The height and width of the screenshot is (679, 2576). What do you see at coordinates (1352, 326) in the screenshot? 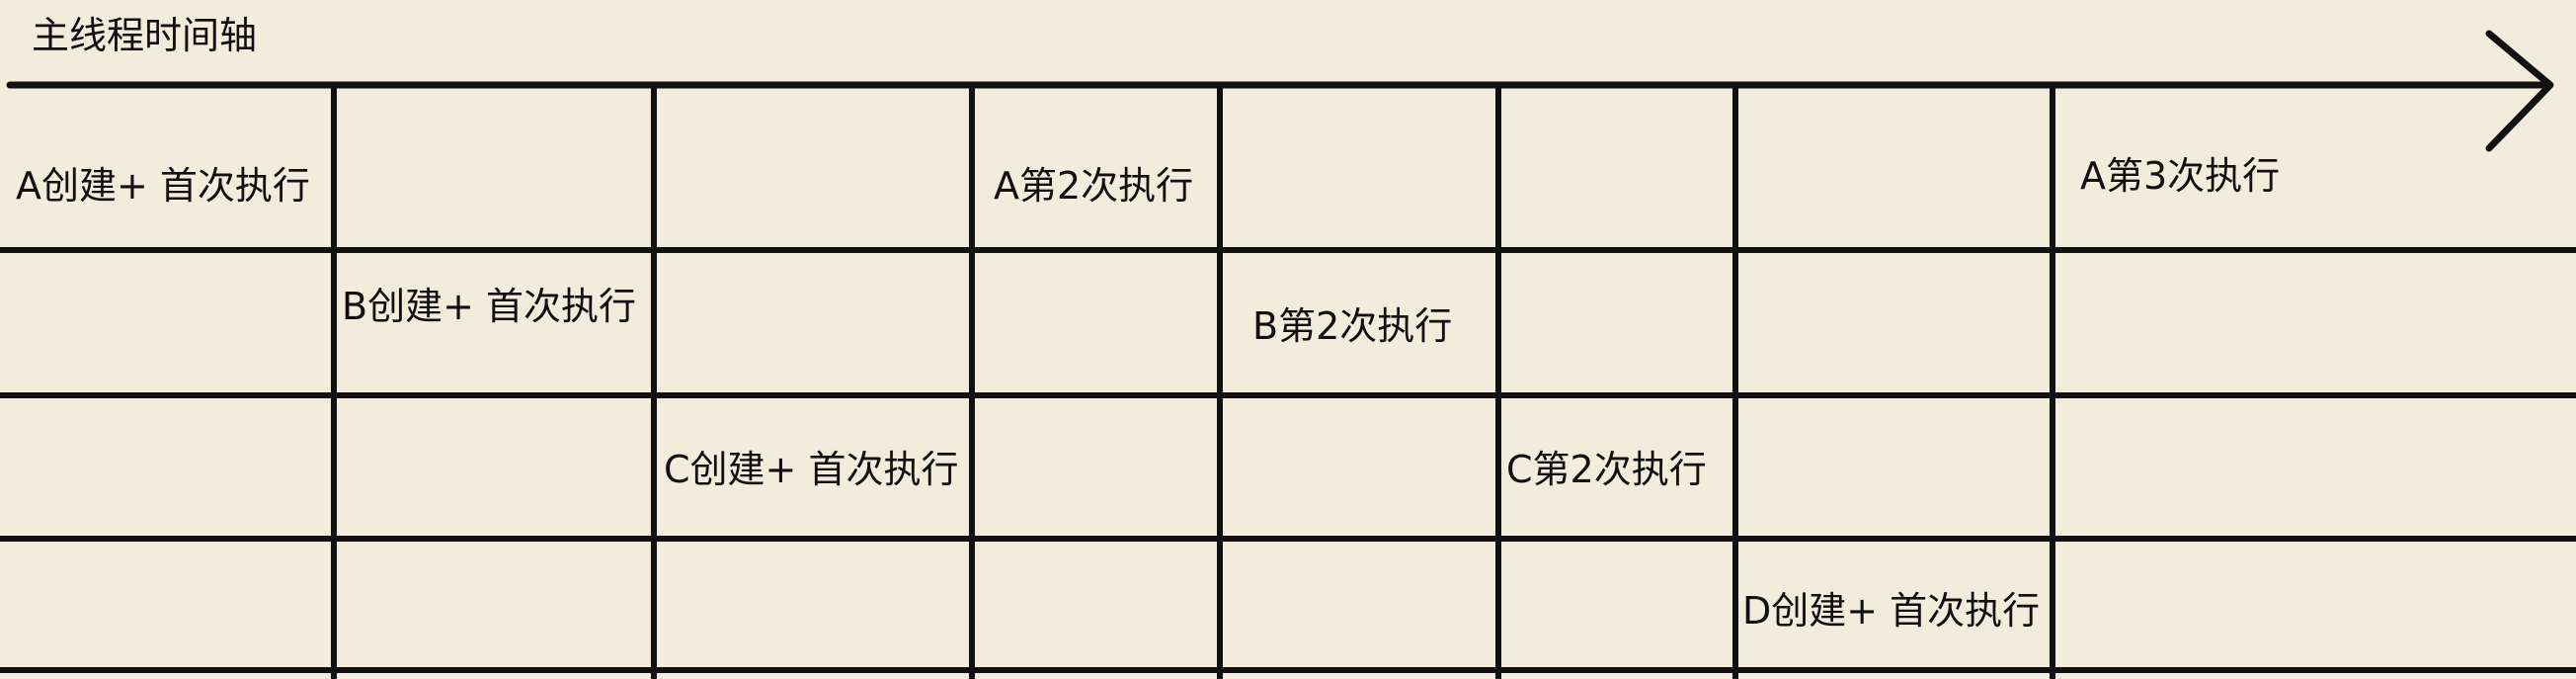
I see `cell-b-second: B第2次执行` at bounding box center [1352, 326].